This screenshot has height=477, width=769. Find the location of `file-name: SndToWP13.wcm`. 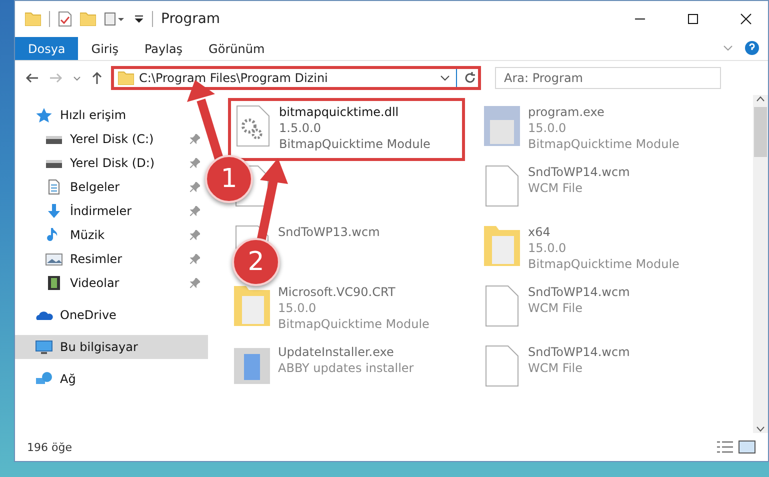

file-name: SndToWP13.wcm is located at coordinates (329, 232).